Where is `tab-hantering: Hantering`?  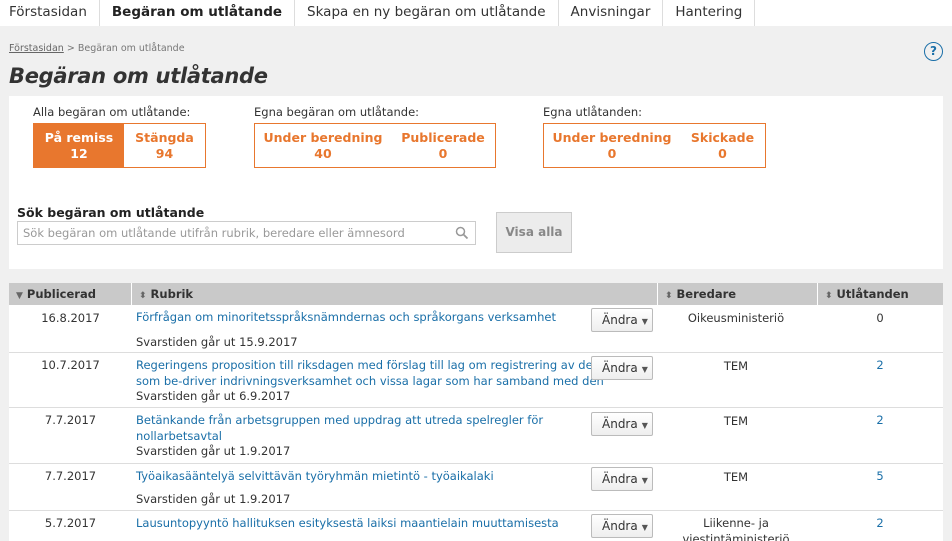 tab-hantering: Hantering is located at coordinates (709, 13).